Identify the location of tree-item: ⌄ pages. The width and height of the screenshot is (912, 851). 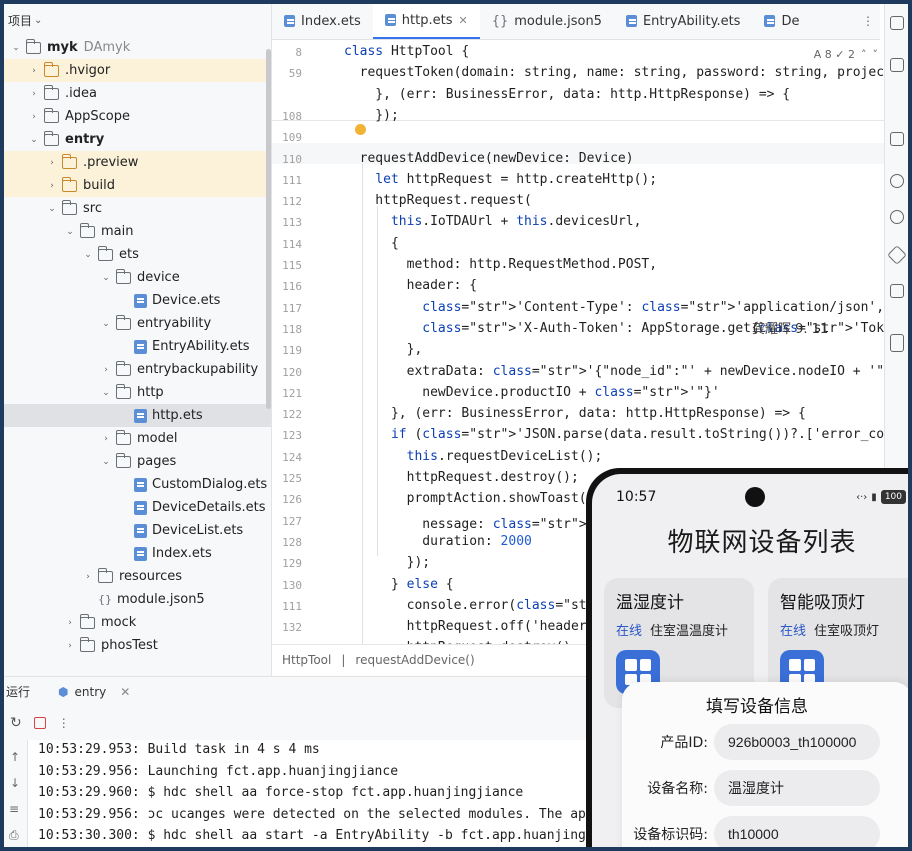
(137, 461).